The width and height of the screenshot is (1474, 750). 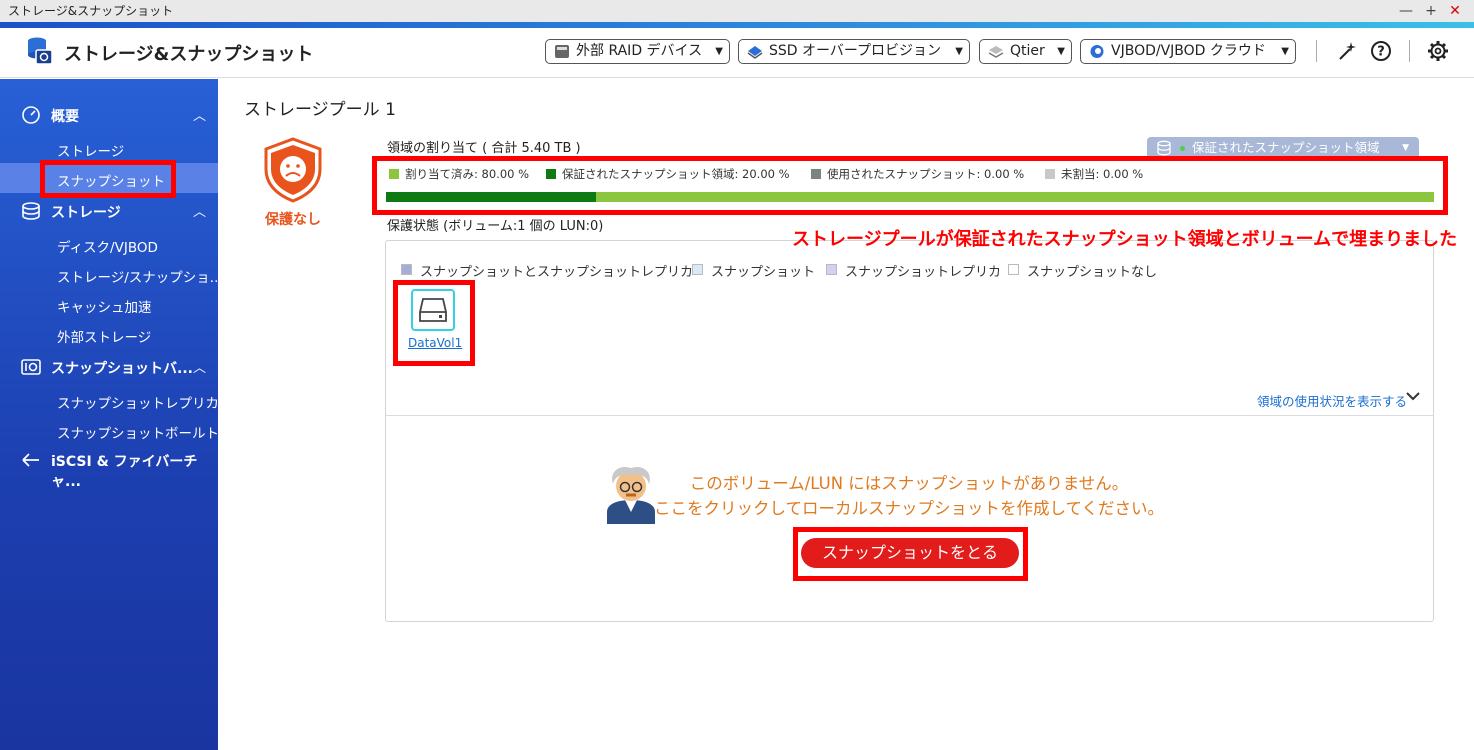 I want to click on annotation-highlight-button, so click(x=910, y=554).